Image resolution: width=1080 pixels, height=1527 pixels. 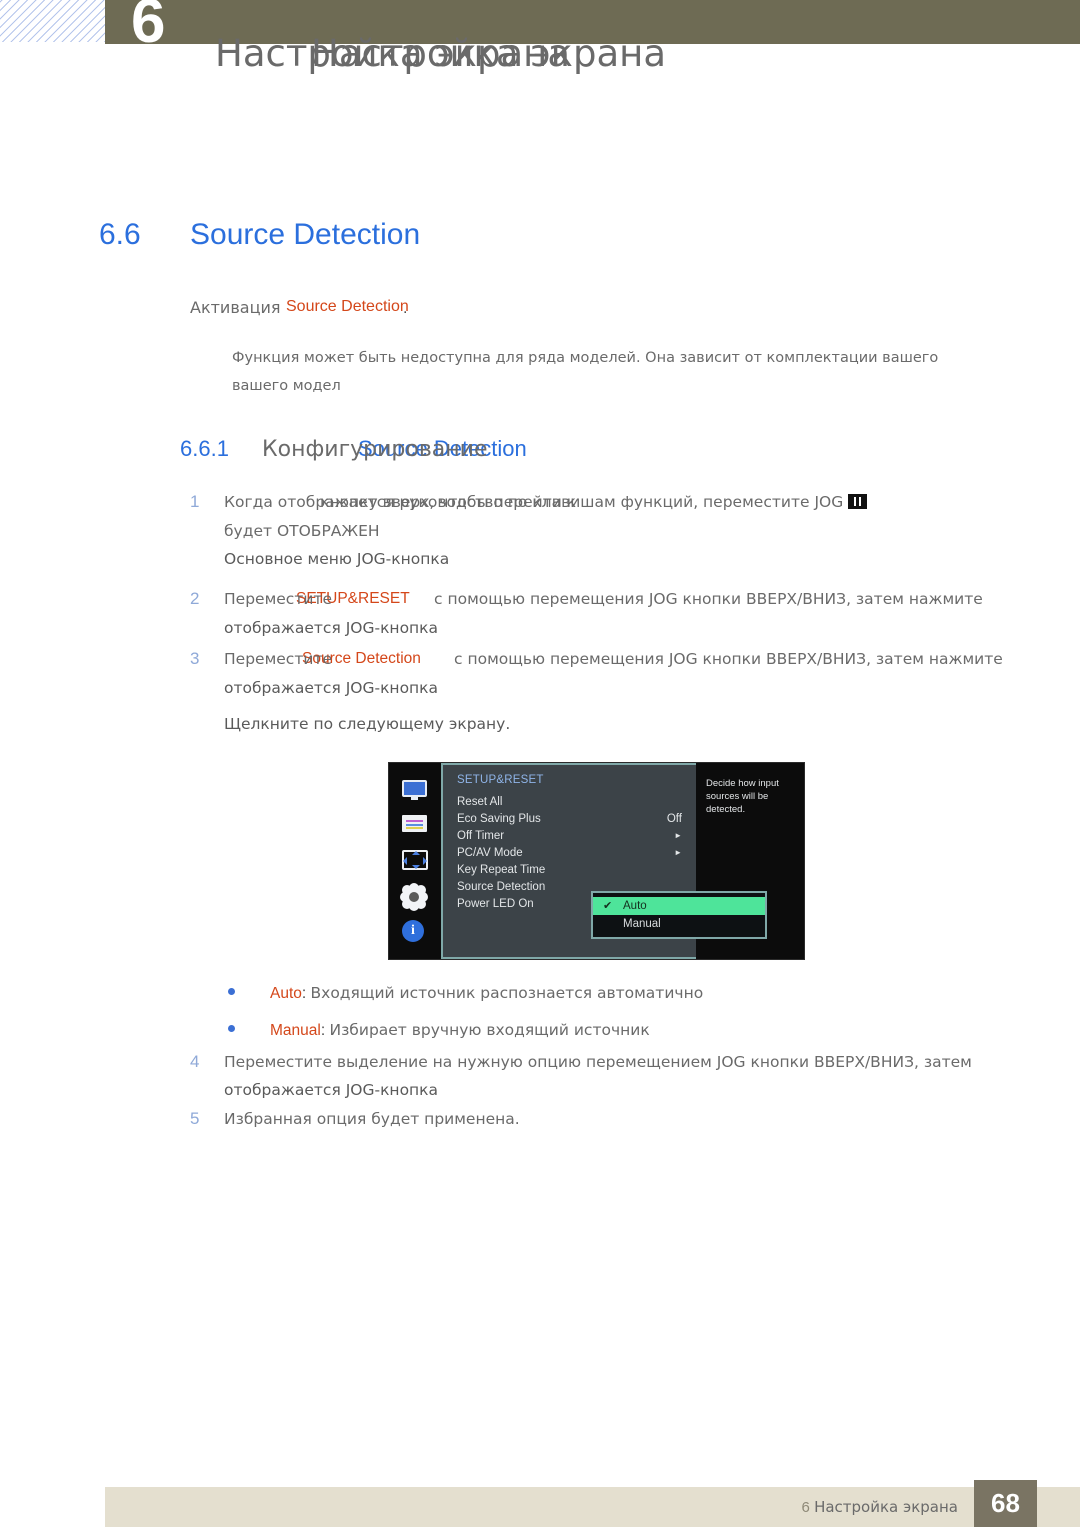 What do you see at coordinates (195, 1061) in the screenshot?
I see `step-4-number: 4` at bounding box center [195, 1061].